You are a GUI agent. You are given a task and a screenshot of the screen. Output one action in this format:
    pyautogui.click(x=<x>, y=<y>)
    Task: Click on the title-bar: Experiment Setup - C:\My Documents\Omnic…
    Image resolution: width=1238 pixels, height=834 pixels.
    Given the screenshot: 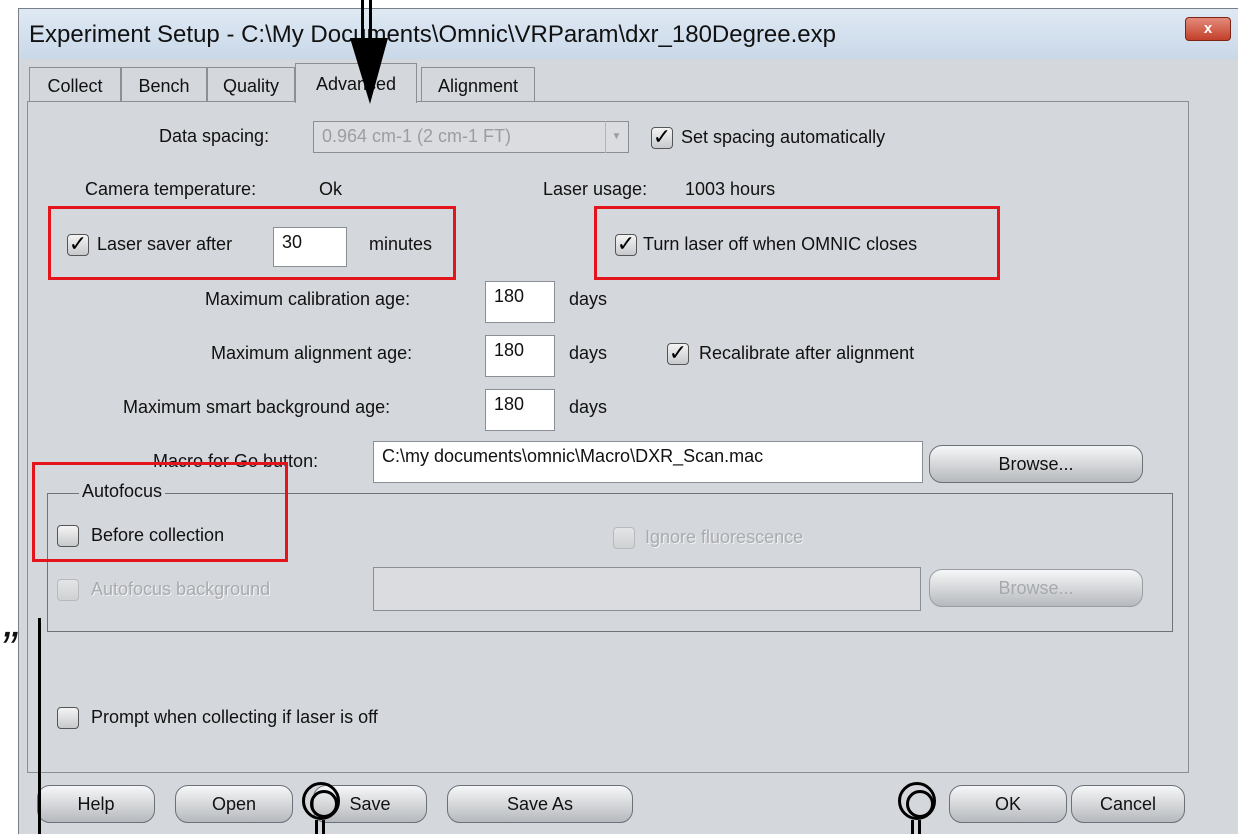 What is the action you would take?
    pyautogui.click(x=628, y=34)
    